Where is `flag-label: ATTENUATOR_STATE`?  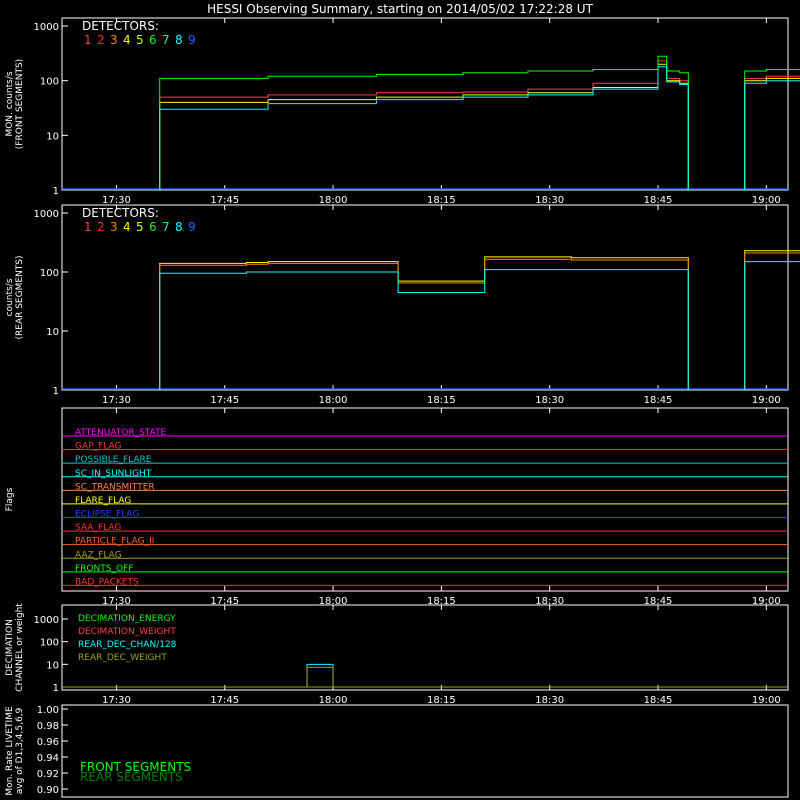
flag-label: ATTENUATOR_STATE is located at coordinates (121, 433).